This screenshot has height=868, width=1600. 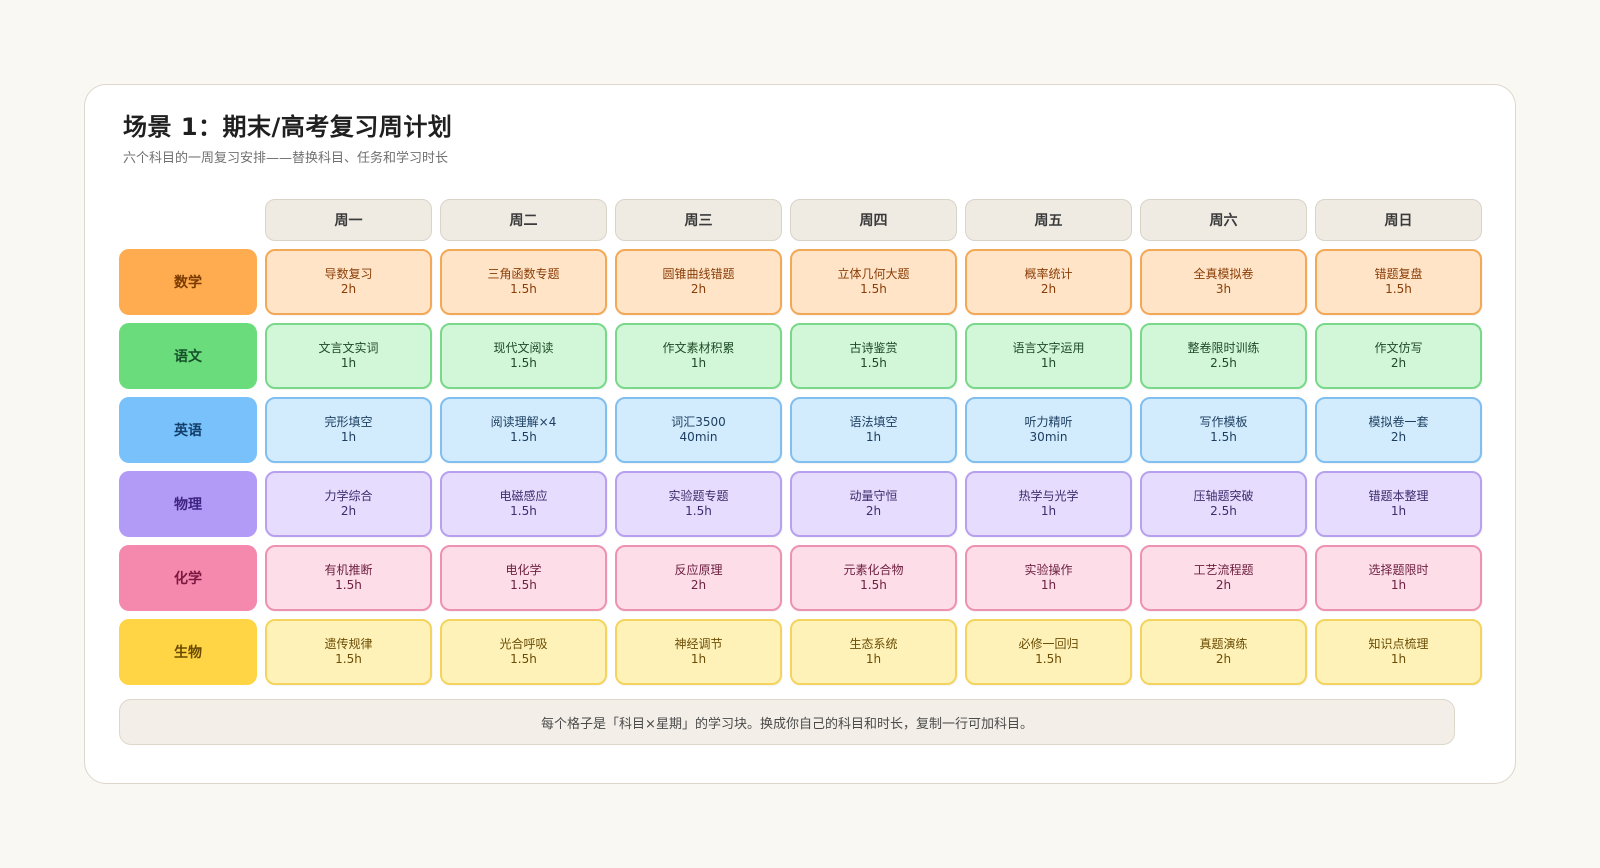 What do you see at coordinates (1048, 437) in the screenshot?
I see `task-duration: 30min` at bounding box center [1048, 437].